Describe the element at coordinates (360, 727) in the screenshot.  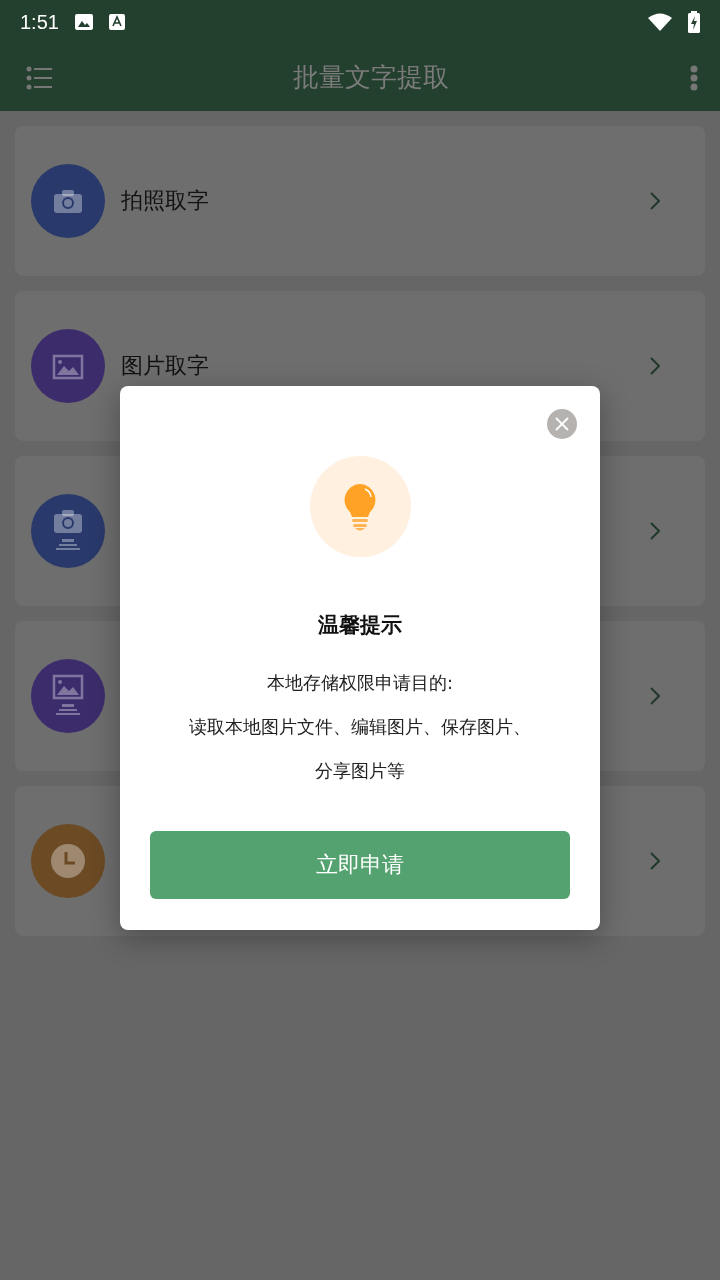
I see `dialog-message: 读取本地图片文件、编辑图片、保存图片、` at that location.